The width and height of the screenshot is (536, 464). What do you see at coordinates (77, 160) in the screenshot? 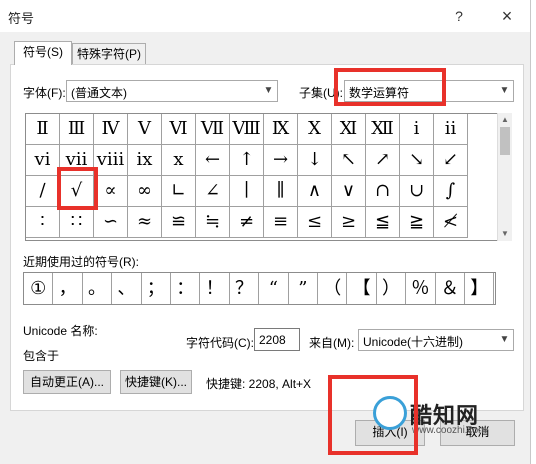
I see `symbol-cell: ⅶ` at bounding box center [77, 160].